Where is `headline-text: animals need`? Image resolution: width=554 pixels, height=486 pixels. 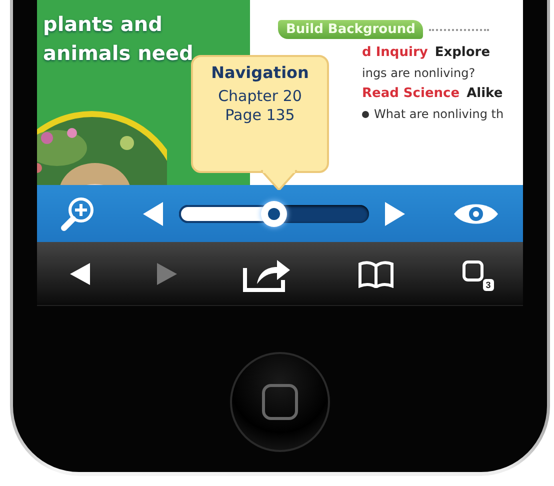 headline-text: animals need is located at coordinates (118, 53).